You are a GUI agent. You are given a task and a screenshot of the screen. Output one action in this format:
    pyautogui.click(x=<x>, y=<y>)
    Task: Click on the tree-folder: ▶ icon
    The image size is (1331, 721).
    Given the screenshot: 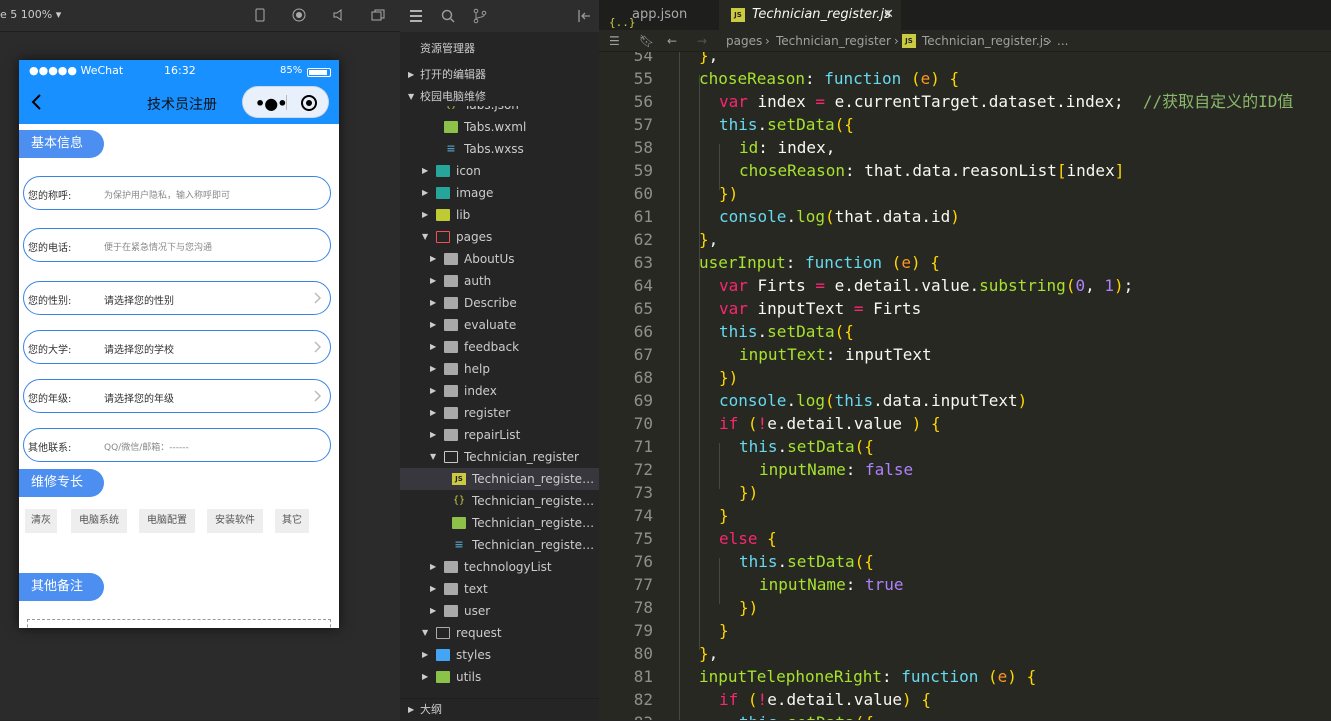 What is the action you would take?
    pyautogui.click(x=499, y=171)
    